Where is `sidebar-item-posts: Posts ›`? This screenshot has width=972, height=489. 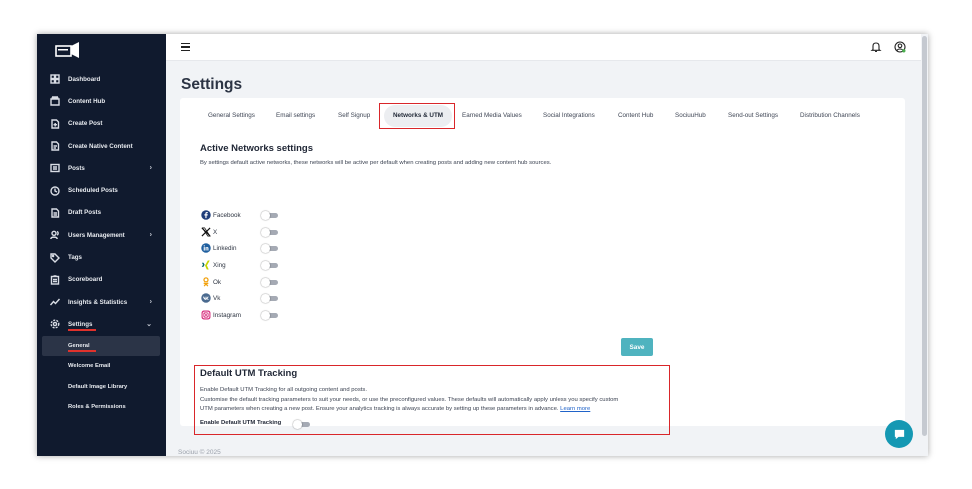
sidebar-item-posts: Posts › is located at coordinates (101, 168).